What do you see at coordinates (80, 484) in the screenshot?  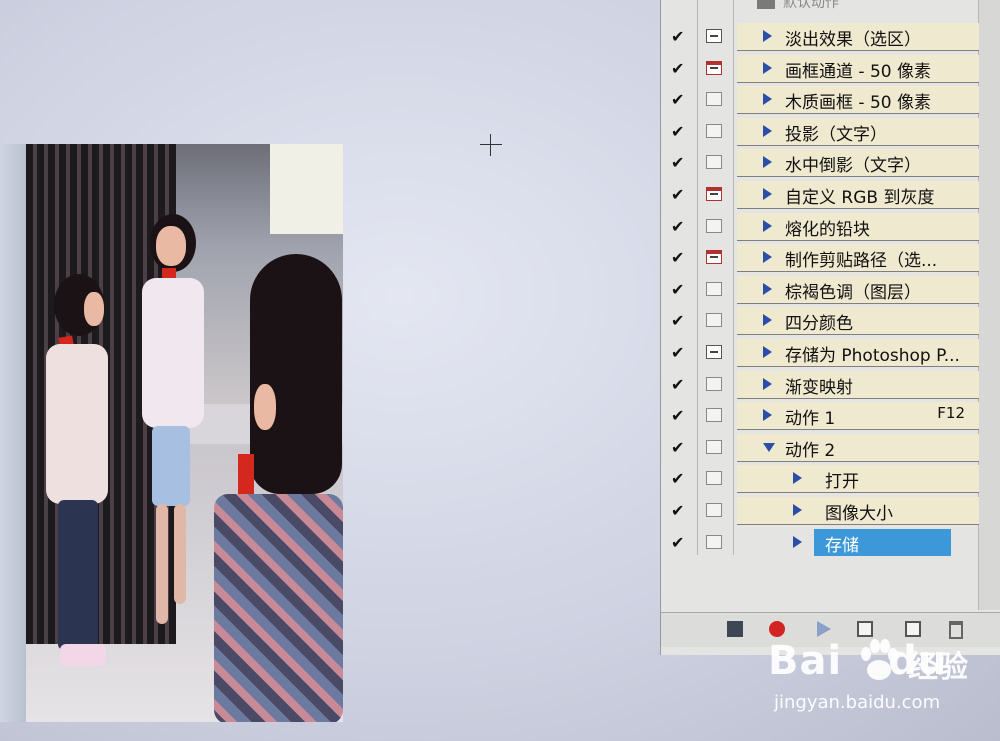 I see `photo-child-left` at bounding box center [80, 484].